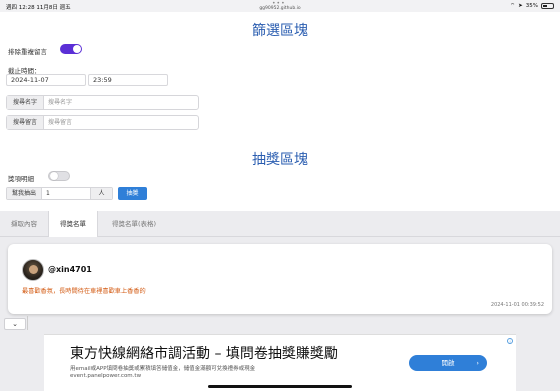  I want to click on search-comment-group: 搜尋留言 搜尋留言, so click(102, 122).